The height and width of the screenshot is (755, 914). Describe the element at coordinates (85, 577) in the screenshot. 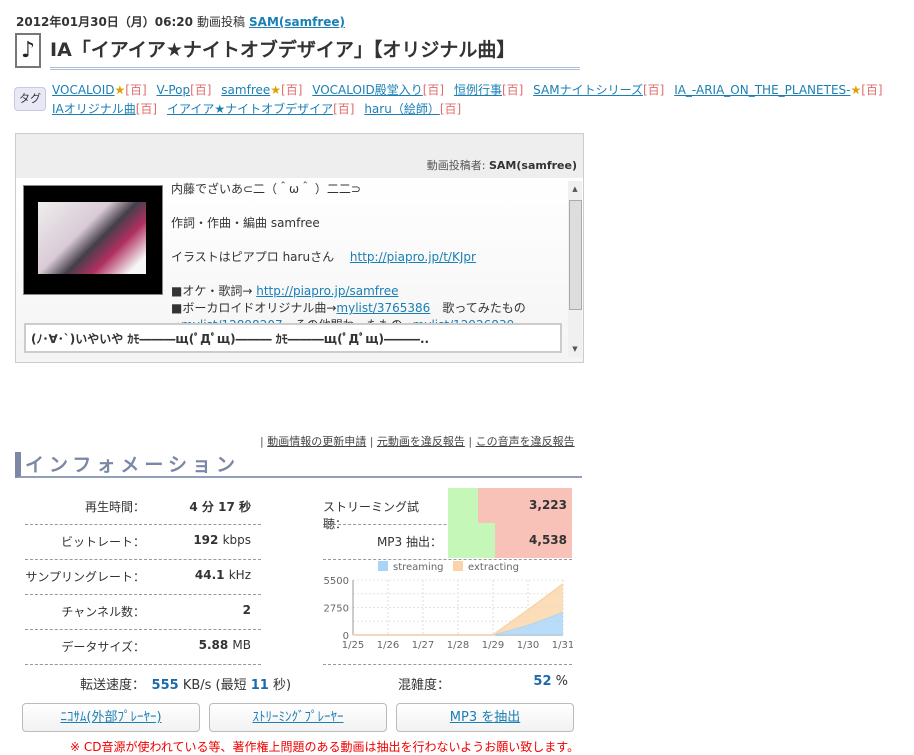

I see `info-label: サンプリングレート：` at that location.